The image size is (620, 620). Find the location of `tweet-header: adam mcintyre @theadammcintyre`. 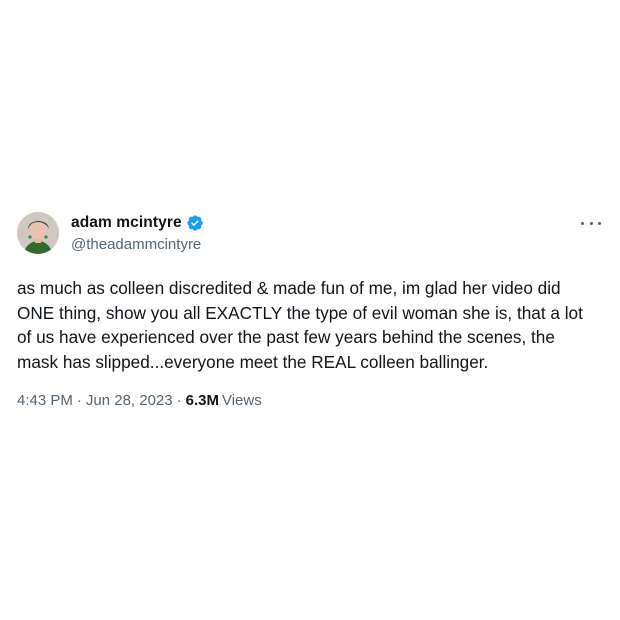

tweet-header: adam mcintyre @theadammcintyre is located at coordinates (312, 235).